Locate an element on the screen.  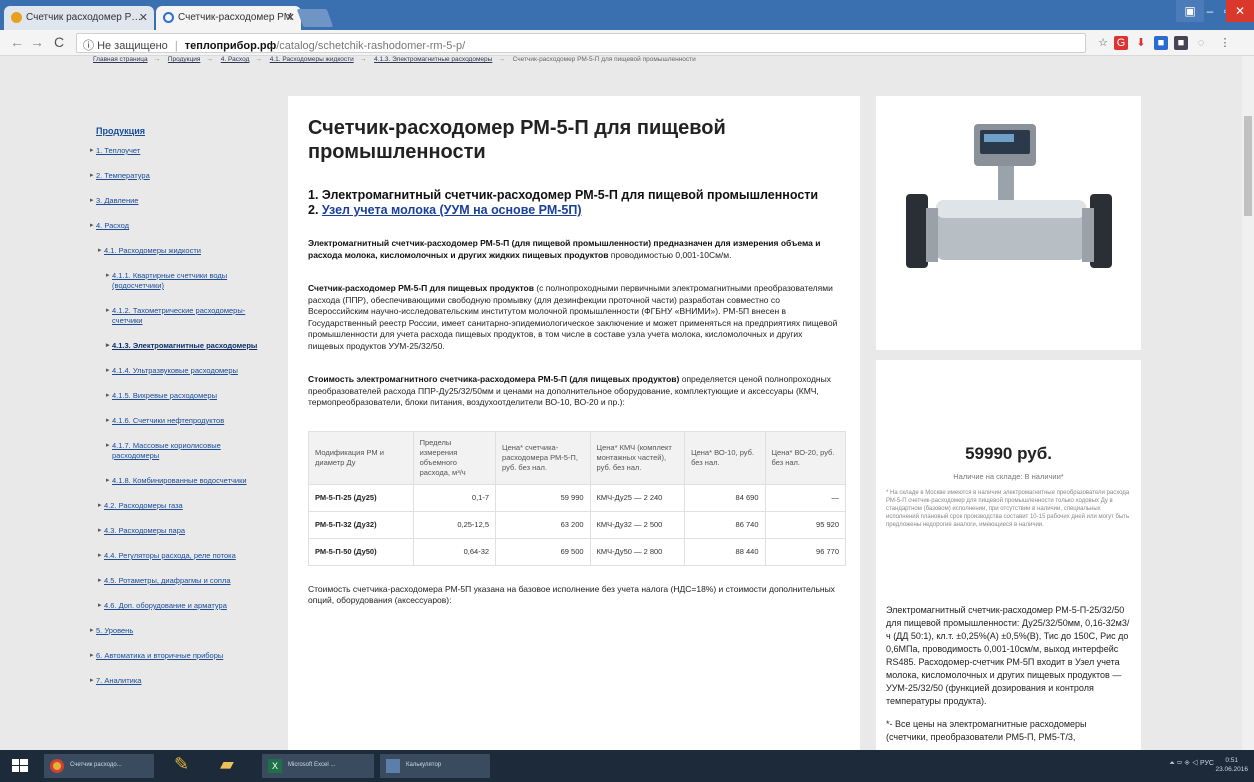
clock-date: 23.06.2016 is located at coordinates (1231, 769).